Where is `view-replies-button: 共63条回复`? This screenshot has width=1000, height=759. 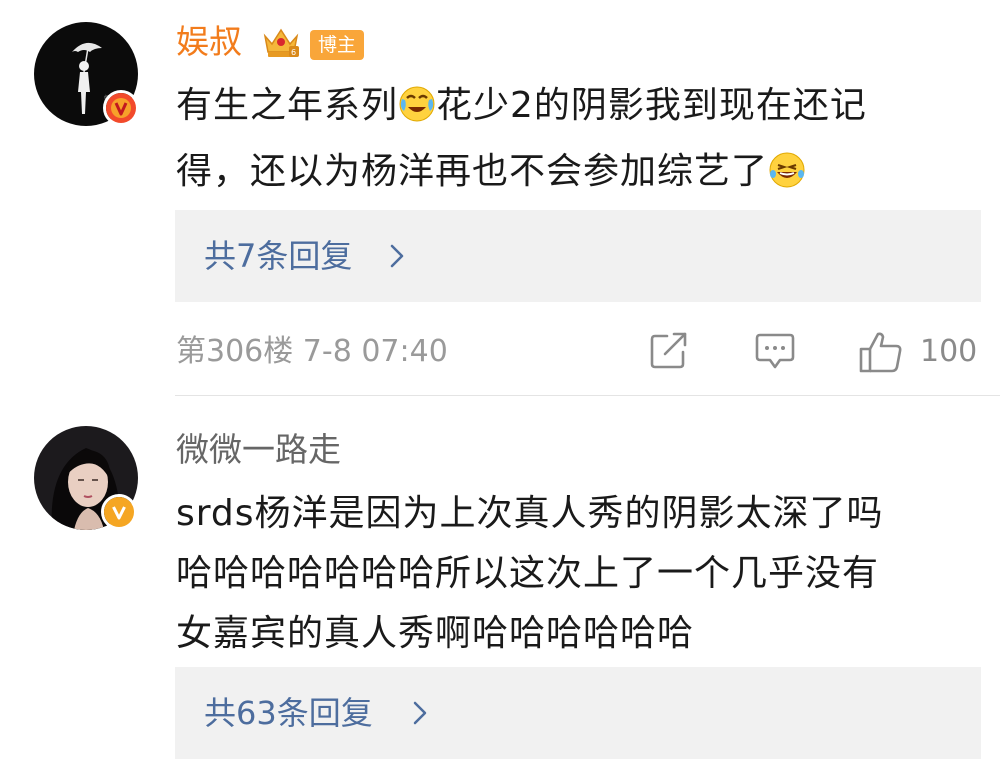
view-replies-button: 共63条回复 is located at coordinates (578, 713).